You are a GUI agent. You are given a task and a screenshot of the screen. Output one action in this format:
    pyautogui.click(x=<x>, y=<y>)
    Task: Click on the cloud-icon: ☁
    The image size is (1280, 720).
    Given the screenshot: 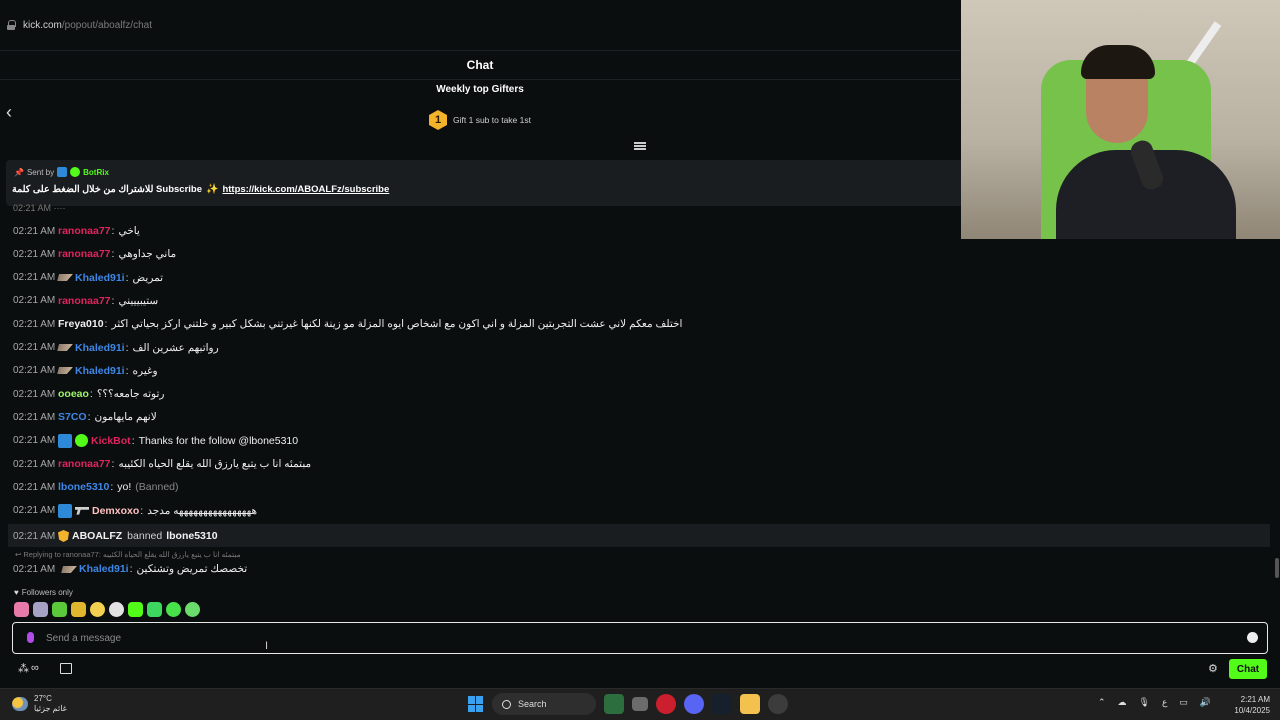 What is the action you would take?
    pyautogui.click(x=1122, y=702)
    